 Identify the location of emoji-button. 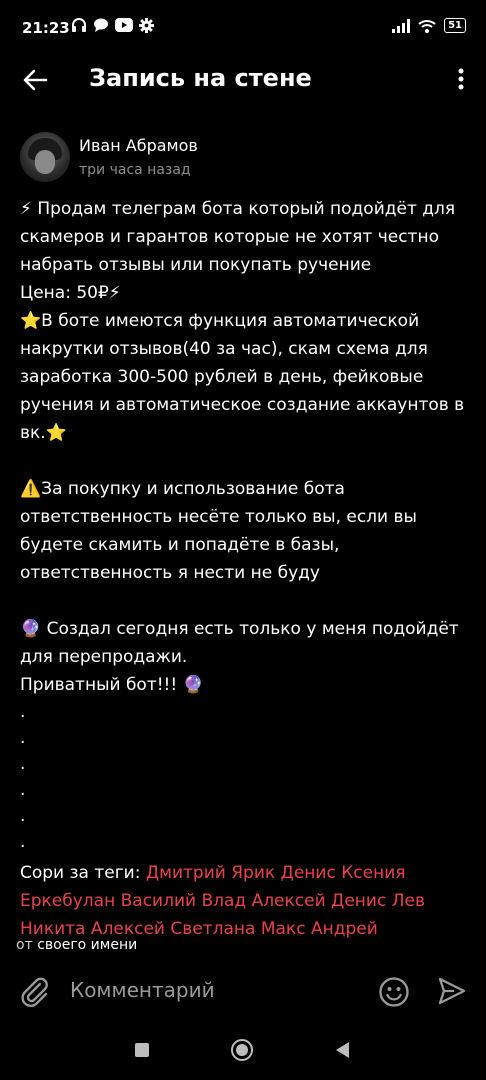
(394, 994).